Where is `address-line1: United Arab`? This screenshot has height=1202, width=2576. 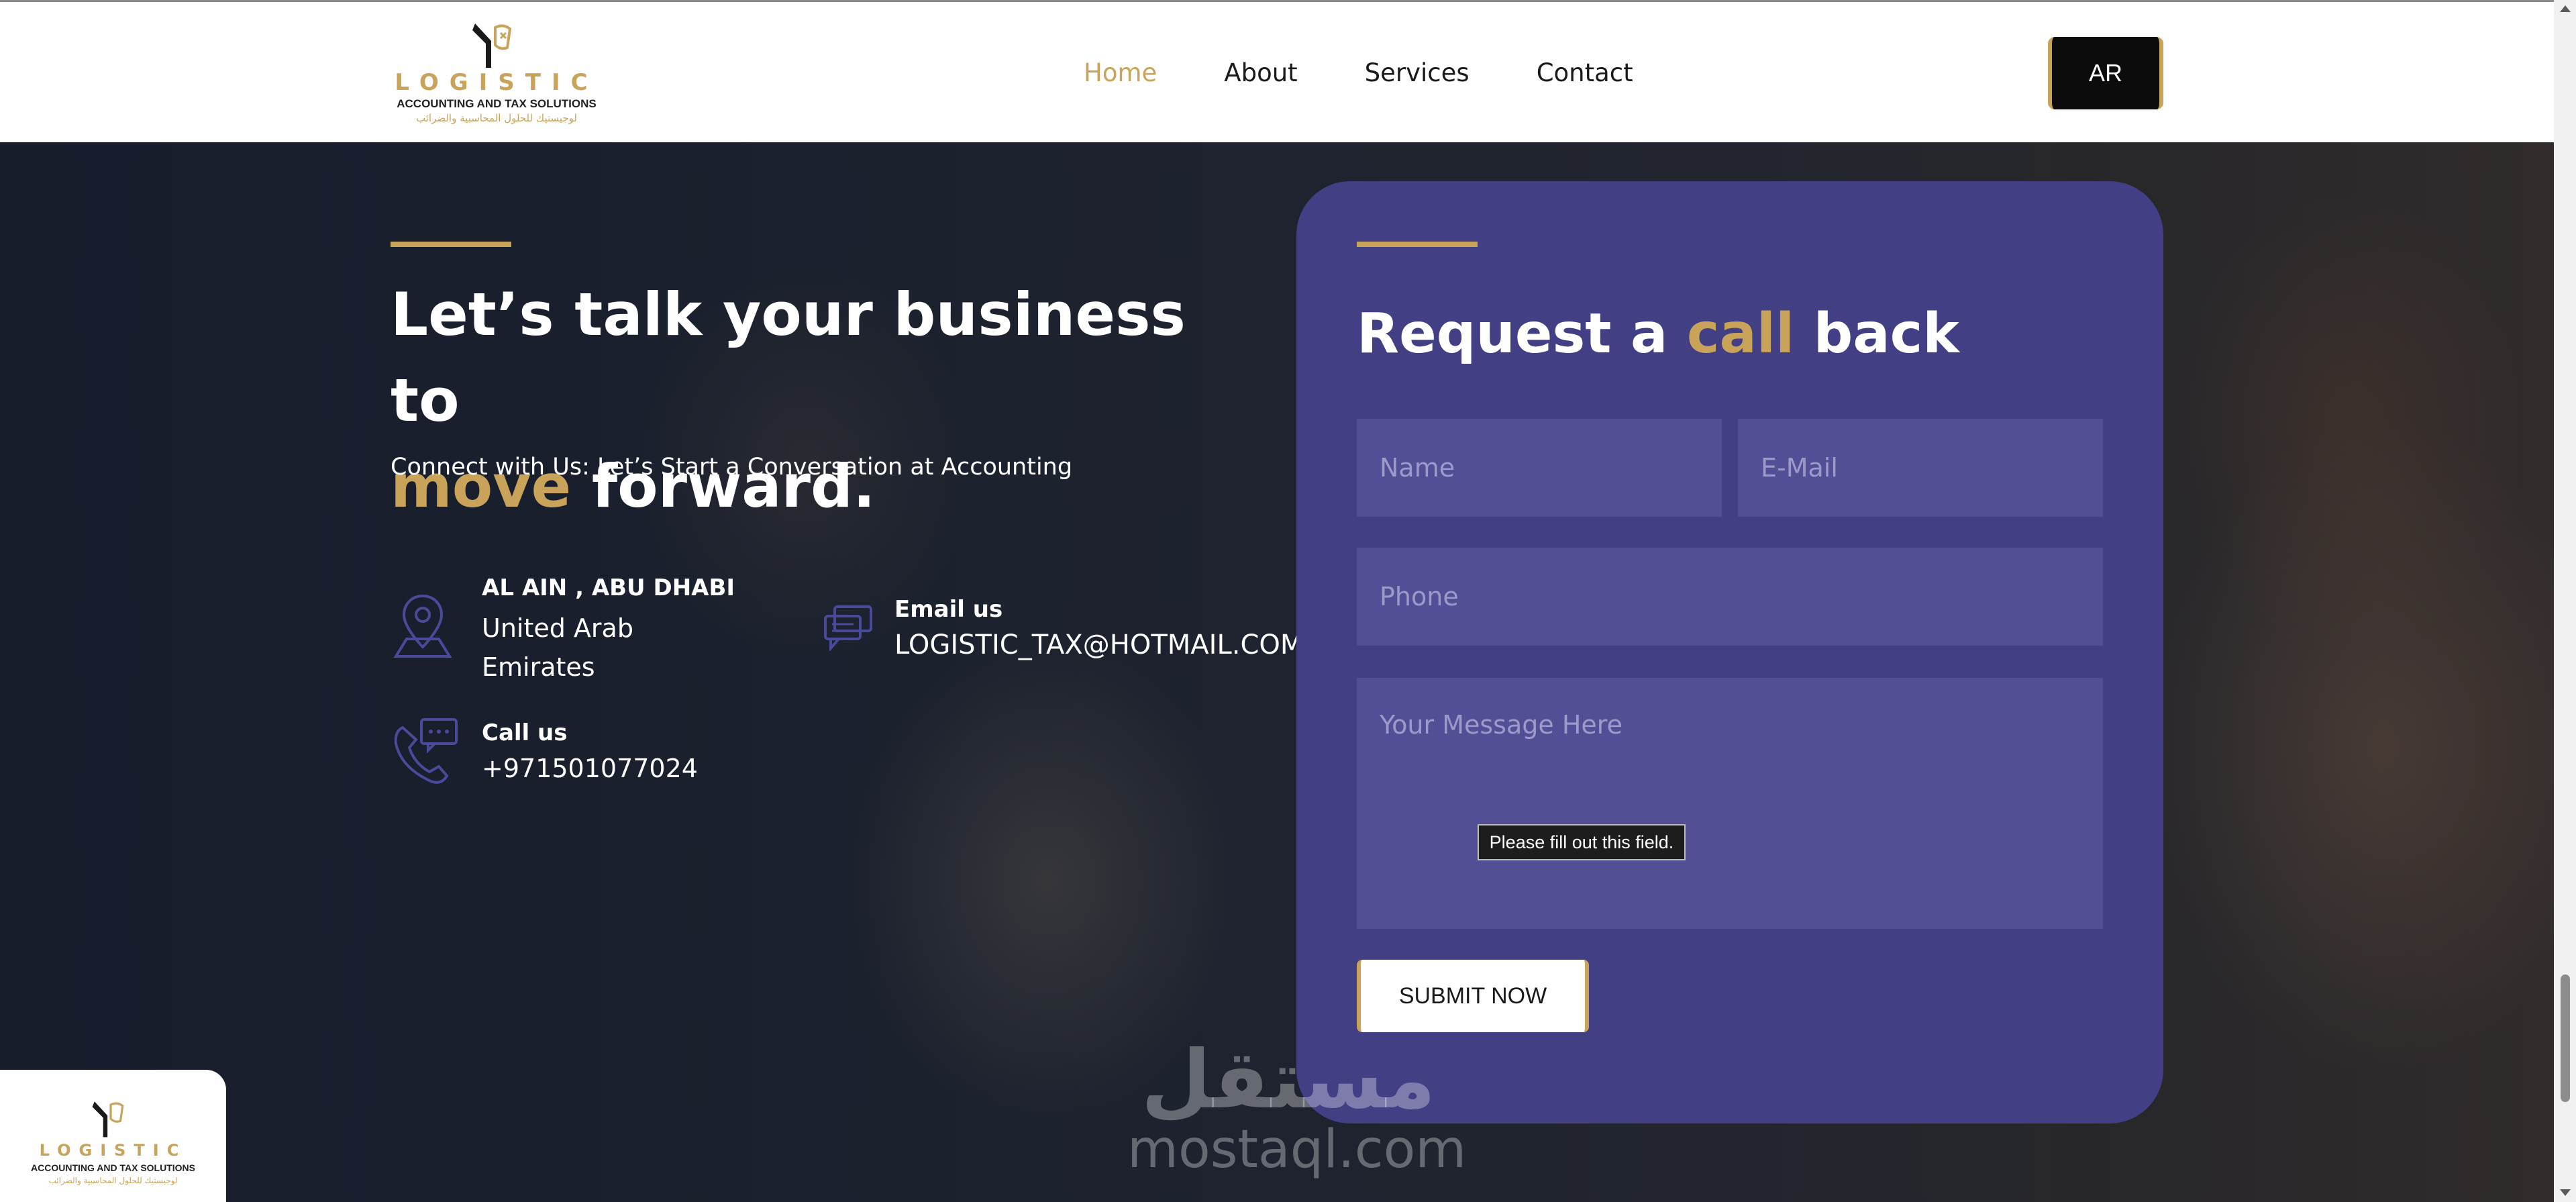 address-line1: United Arab is located at coordinates (557, 628).